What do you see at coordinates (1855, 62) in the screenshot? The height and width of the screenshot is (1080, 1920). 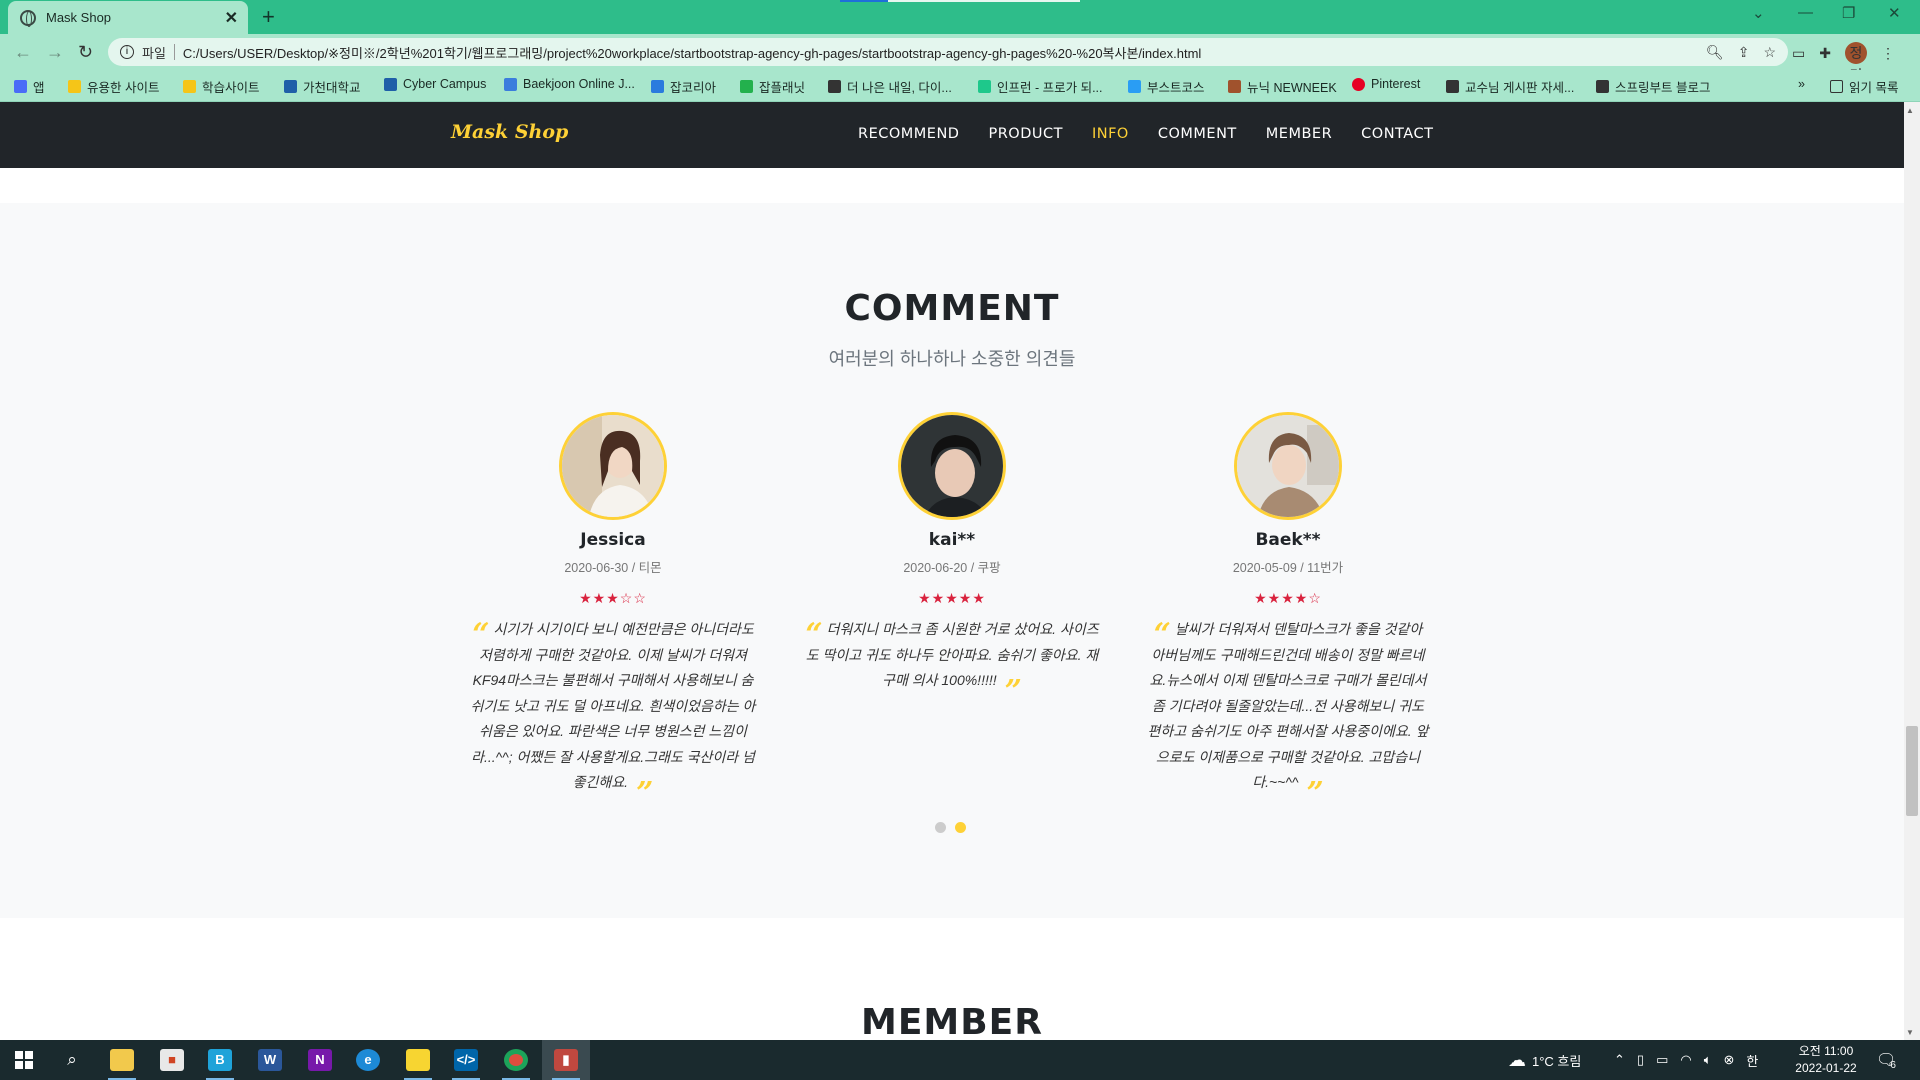 I see `profile-avatar: 정미` at bounding box center [1855, 62].